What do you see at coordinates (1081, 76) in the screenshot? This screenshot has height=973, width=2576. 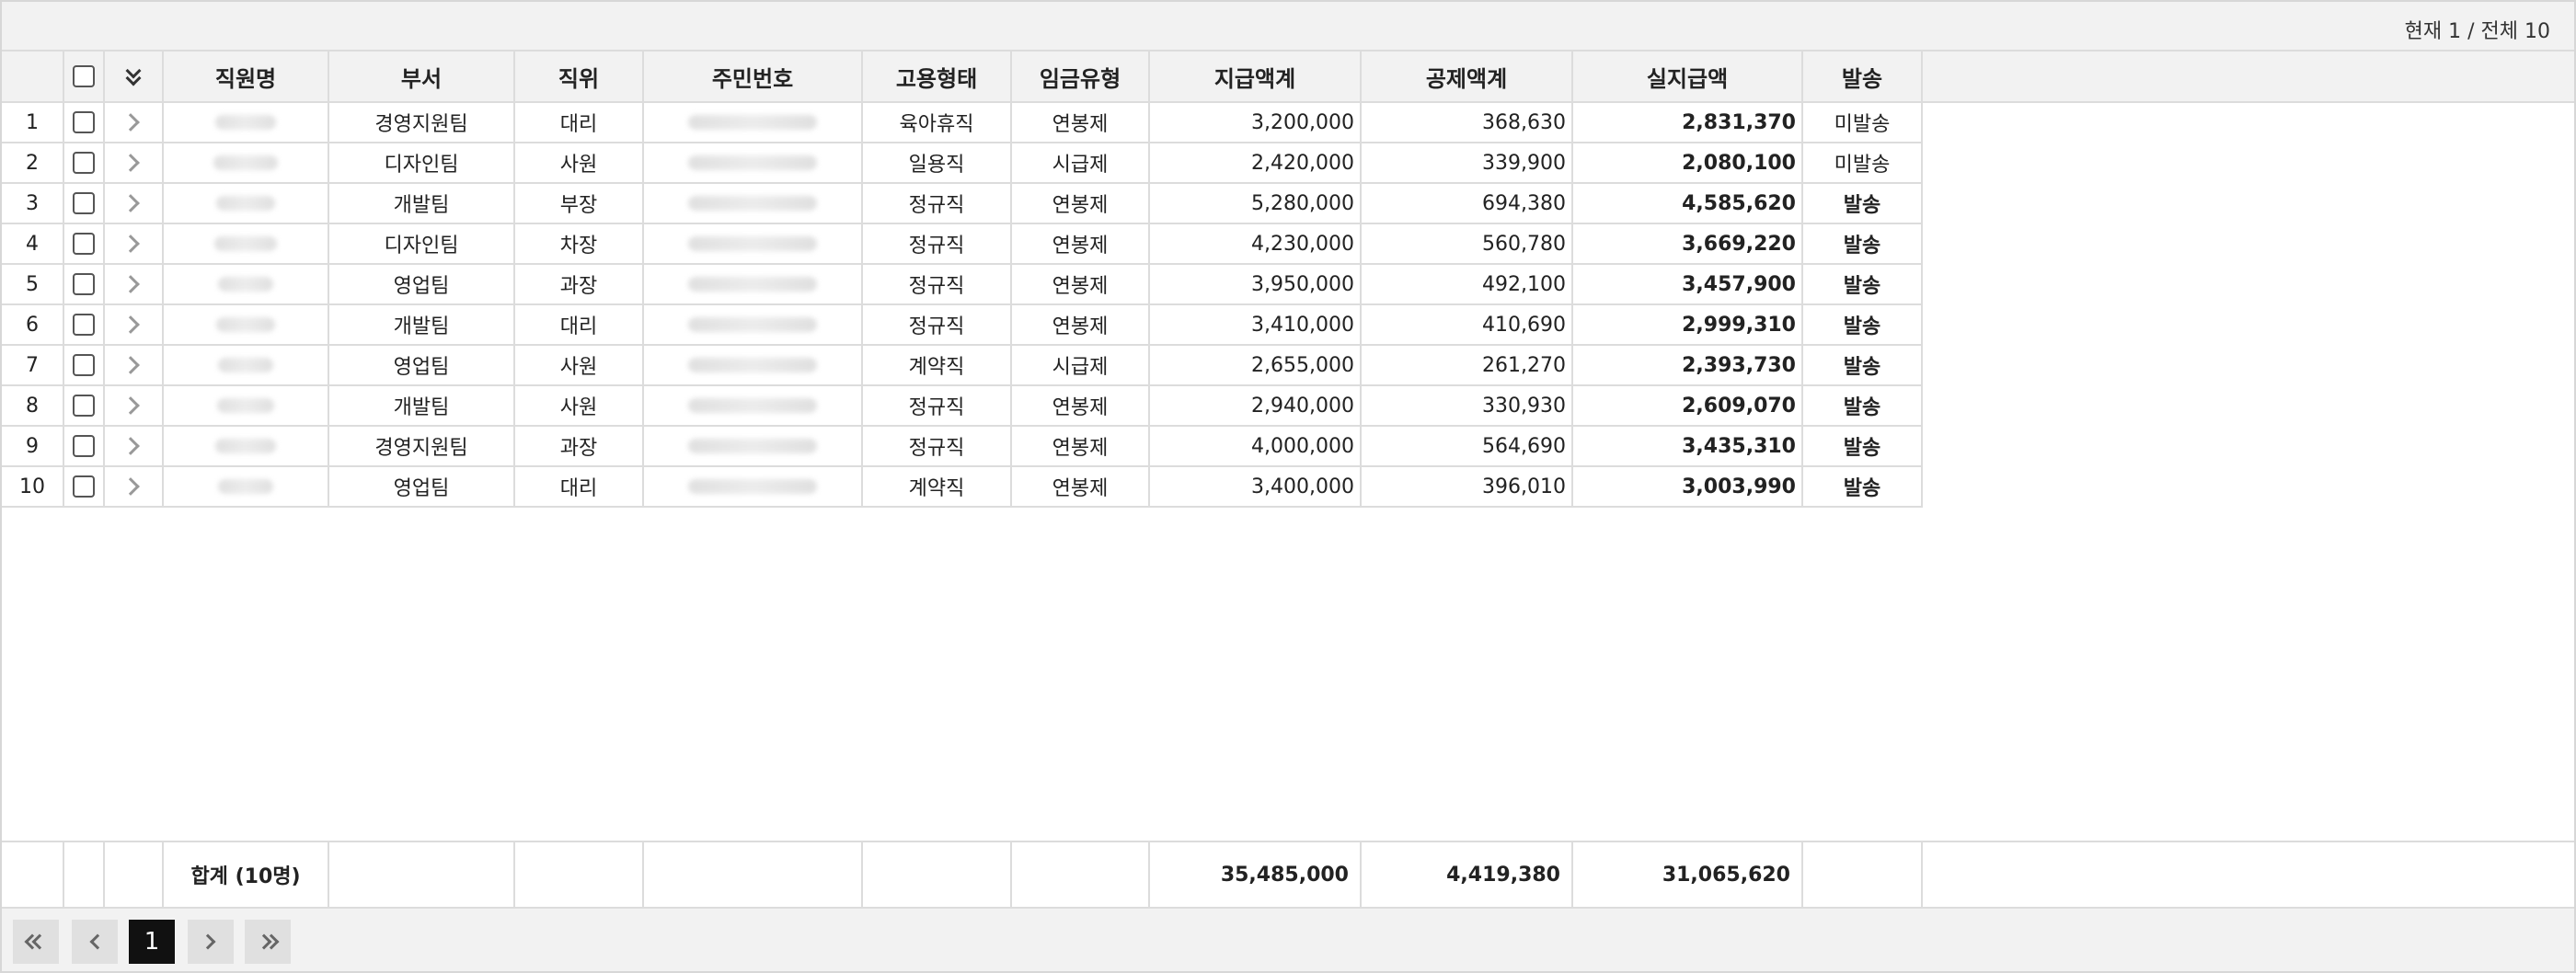 I see `header-wage-type: 임금유형` at bounding box center [1081, 76].